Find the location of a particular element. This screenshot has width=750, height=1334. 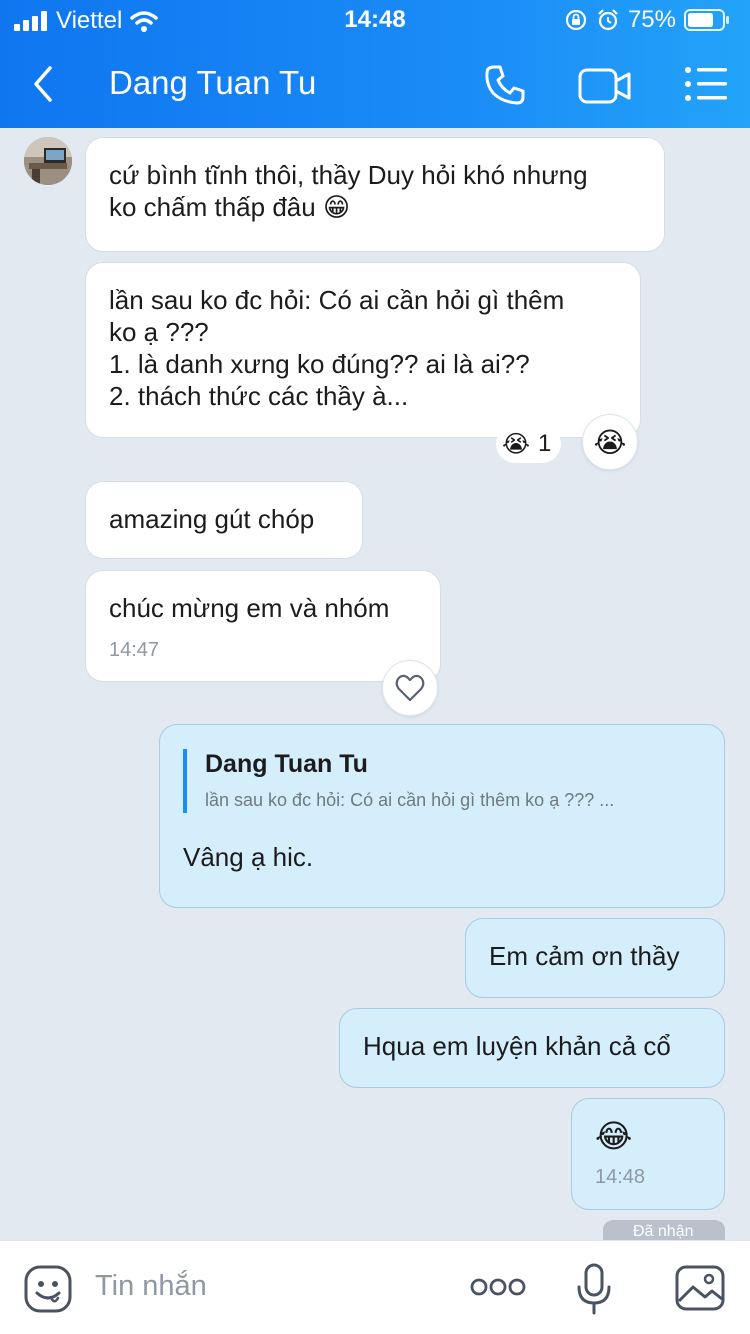

signal-icon is located at coordinates (30, 21).